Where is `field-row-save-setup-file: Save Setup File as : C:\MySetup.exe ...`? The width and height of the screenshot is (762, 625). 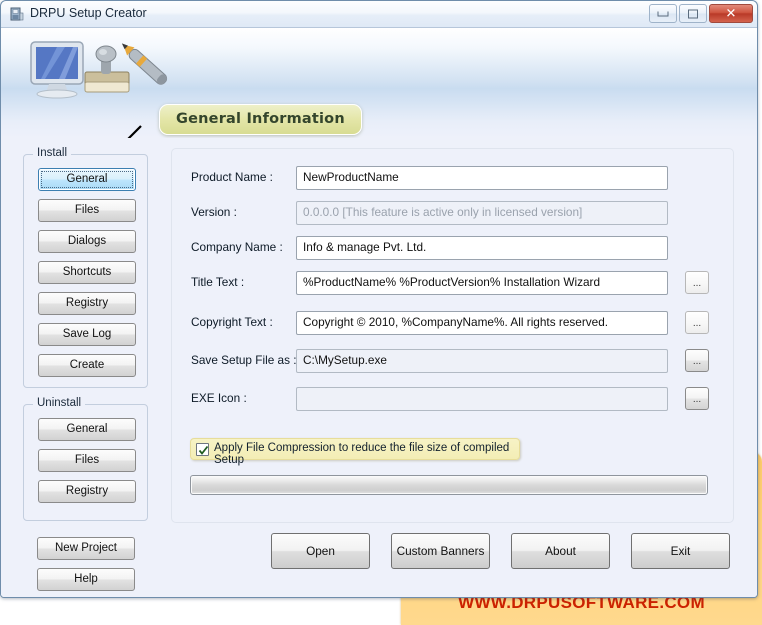
field-row-save-setup-file: Save Setup File as : C:\MySetup.exe ... is located at coordinates (452, 362).